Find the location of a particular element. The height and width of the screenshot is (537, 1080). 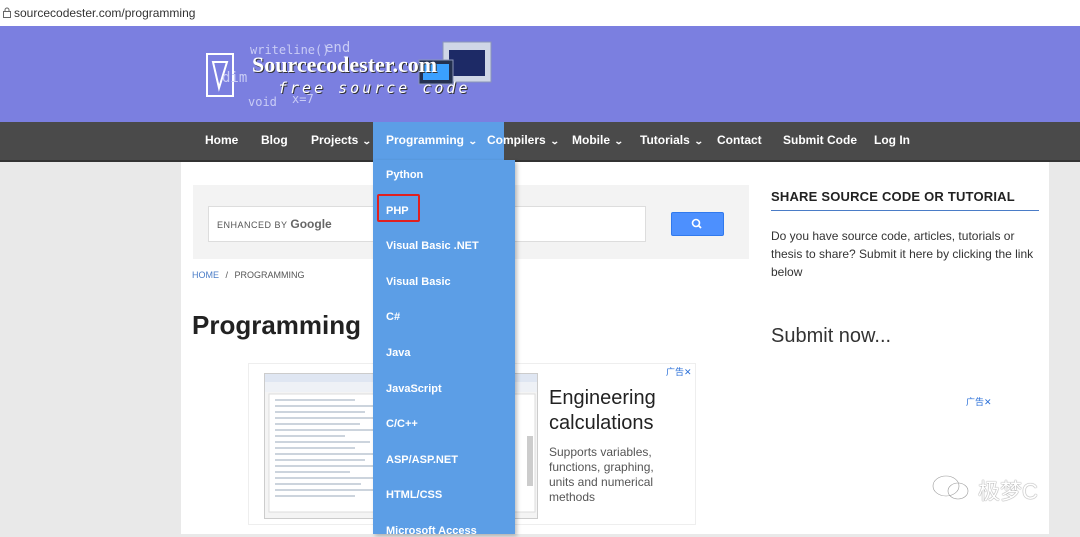

menu-item-visual-basic: Visual Basic is located at coordinates (418, 282).